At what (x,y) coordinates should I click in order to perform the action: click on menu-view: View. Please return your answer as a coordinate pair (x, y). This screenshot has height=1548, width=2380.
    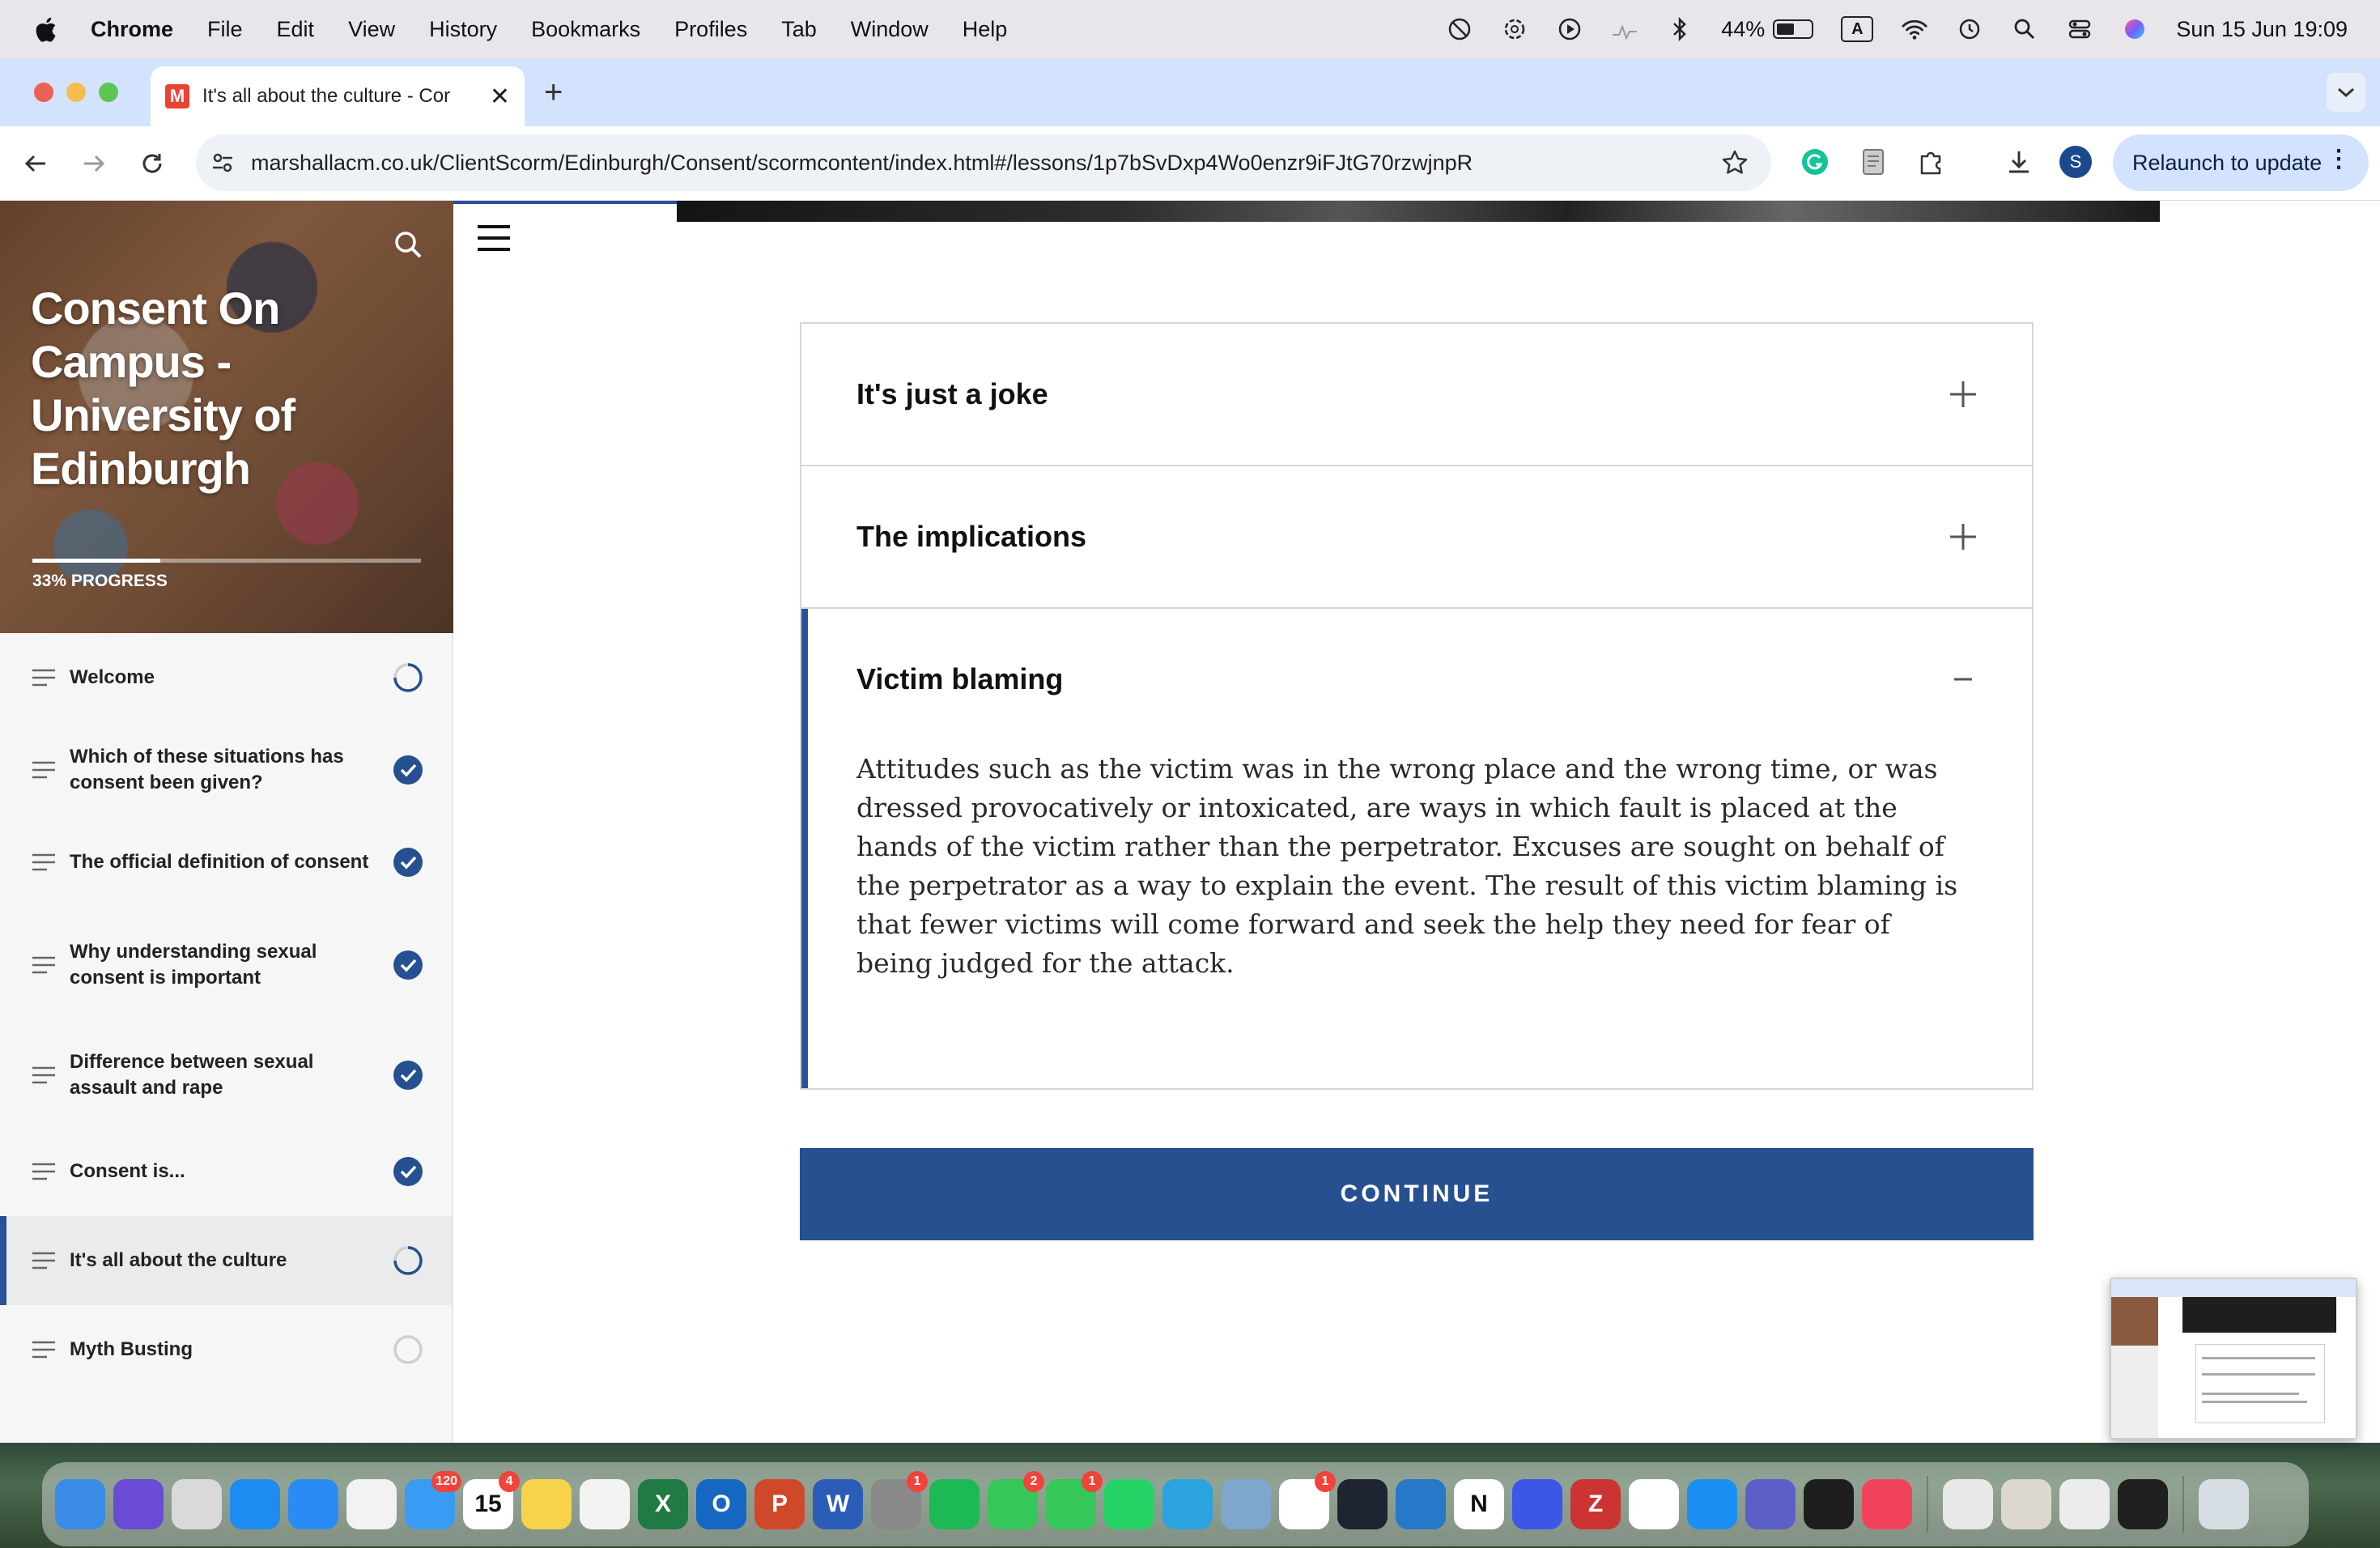
    Looking at the image, I should click on (371, 29).